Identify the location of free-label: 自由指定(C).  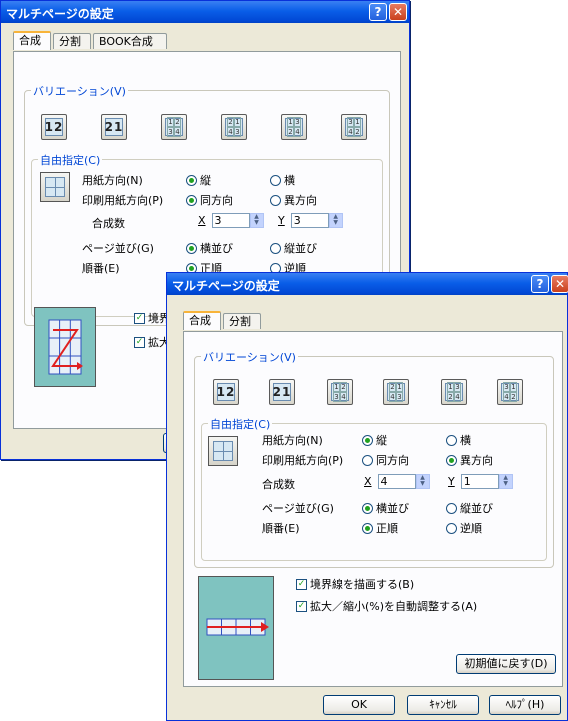
(240, 424).